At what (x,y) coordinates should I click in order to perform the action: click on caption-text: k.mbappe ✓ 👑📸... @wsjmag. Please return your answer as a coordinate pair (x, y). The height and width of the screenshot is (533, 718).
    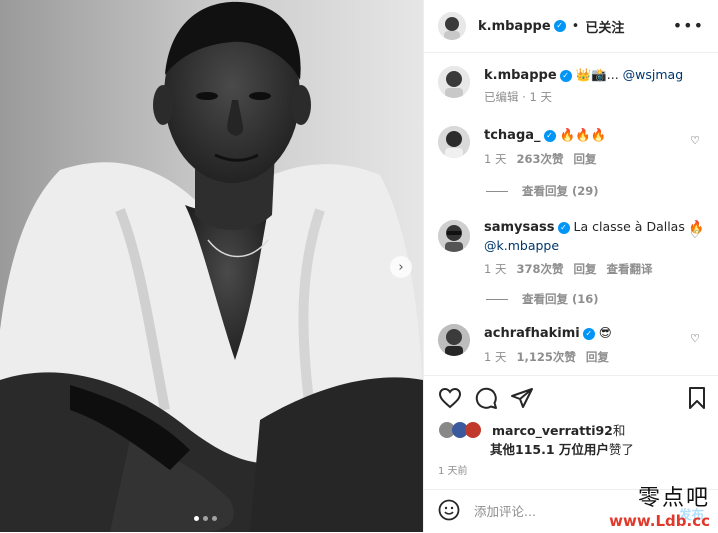
    Looking at the image, I should click on (596, 75).